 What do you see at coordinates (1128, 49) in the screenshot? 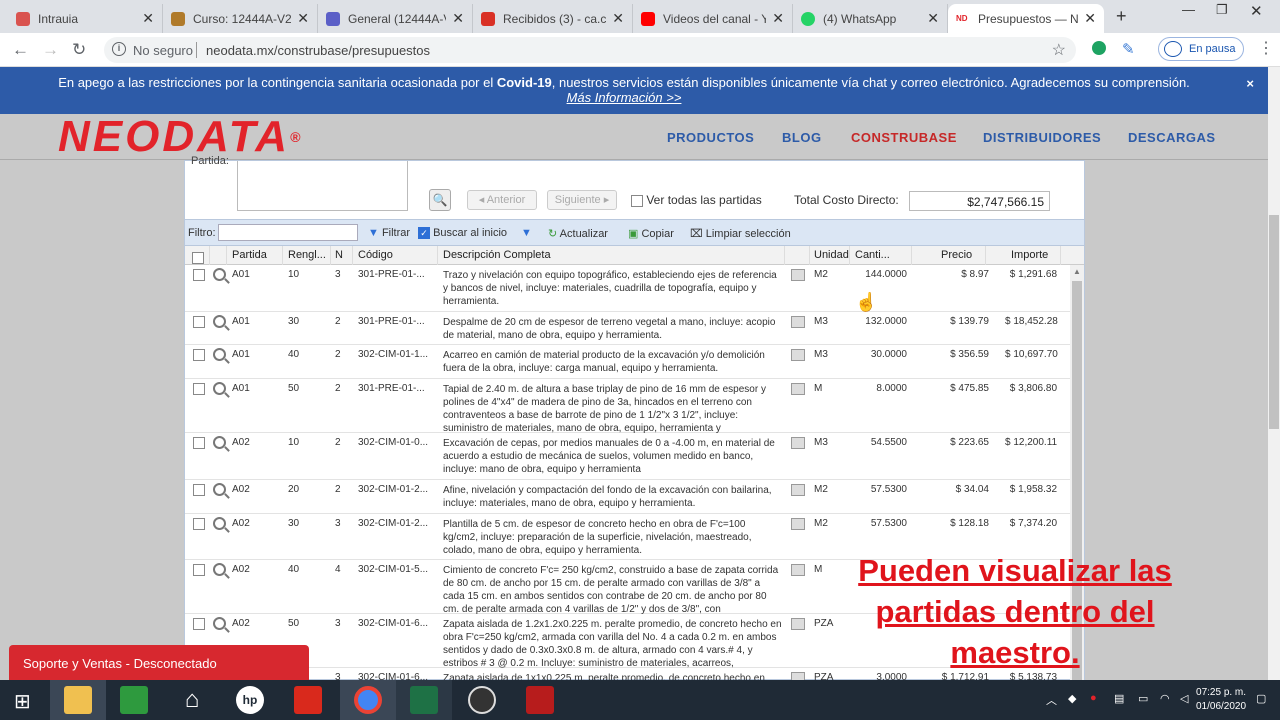
I see `extension-pen-icon: ✎` at bounding box center [1128, 49].